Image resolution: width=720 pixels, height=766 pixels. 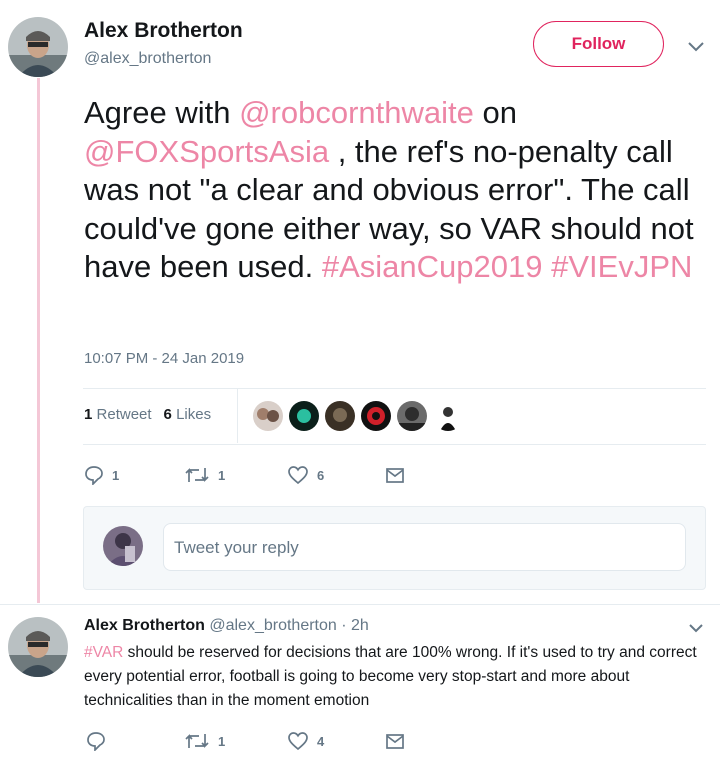 What do you see at coordinates (103, 652) in the screenshot?
I see `hashtag-link: #VAR` at bounding box center [103, 652].